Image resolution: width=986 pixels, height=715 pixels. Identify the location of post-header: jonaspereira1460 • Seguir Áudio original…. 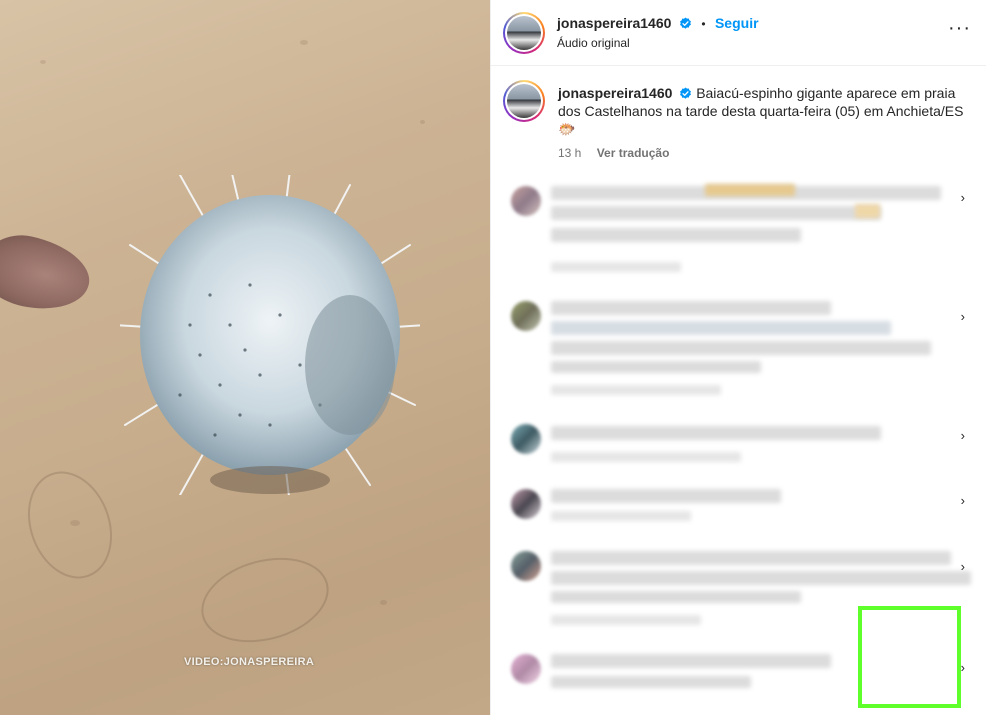
(738, 33).